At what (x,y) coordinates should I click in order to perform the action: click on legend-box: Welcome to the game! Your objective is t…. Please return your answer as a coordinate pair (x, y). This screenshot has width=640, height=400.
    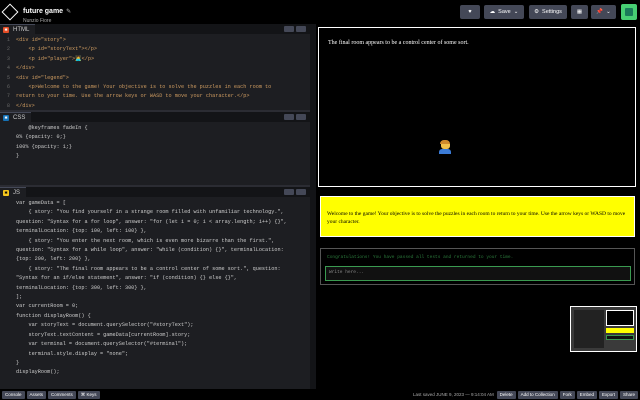
    Looking at the image, I should click on (477, 216).